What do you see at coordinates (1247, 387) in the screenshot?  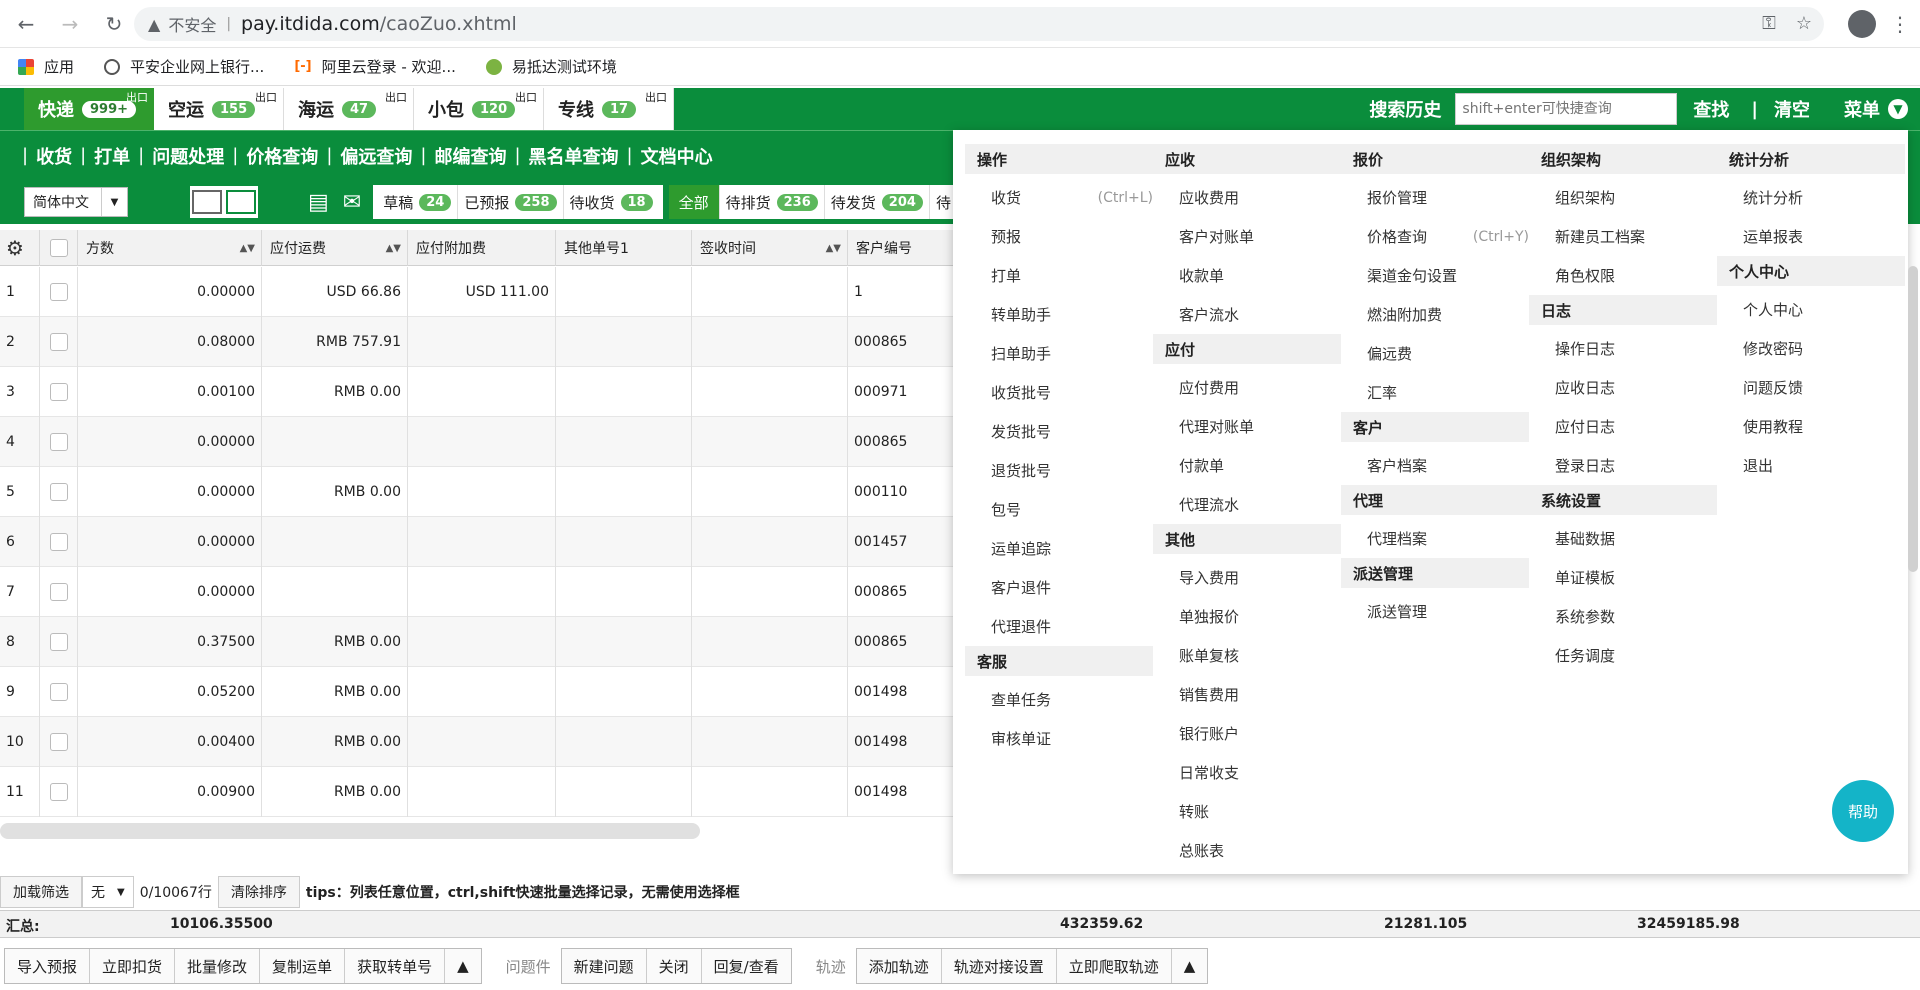 I see `menu-item: 应付费用` at bounding box center [1247, 387].